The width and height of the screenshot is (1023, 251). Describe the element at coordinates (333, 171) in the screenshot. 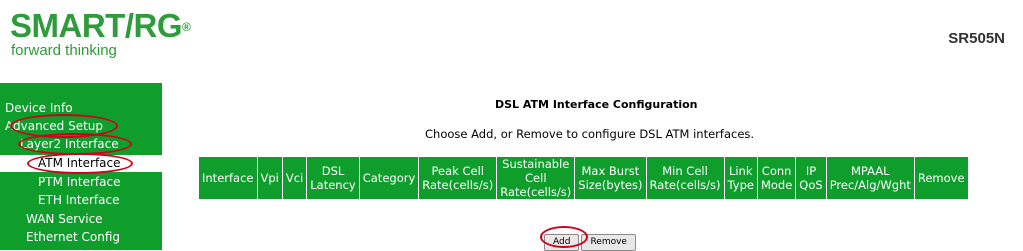

I see `column-header-line: DSL` at that location.